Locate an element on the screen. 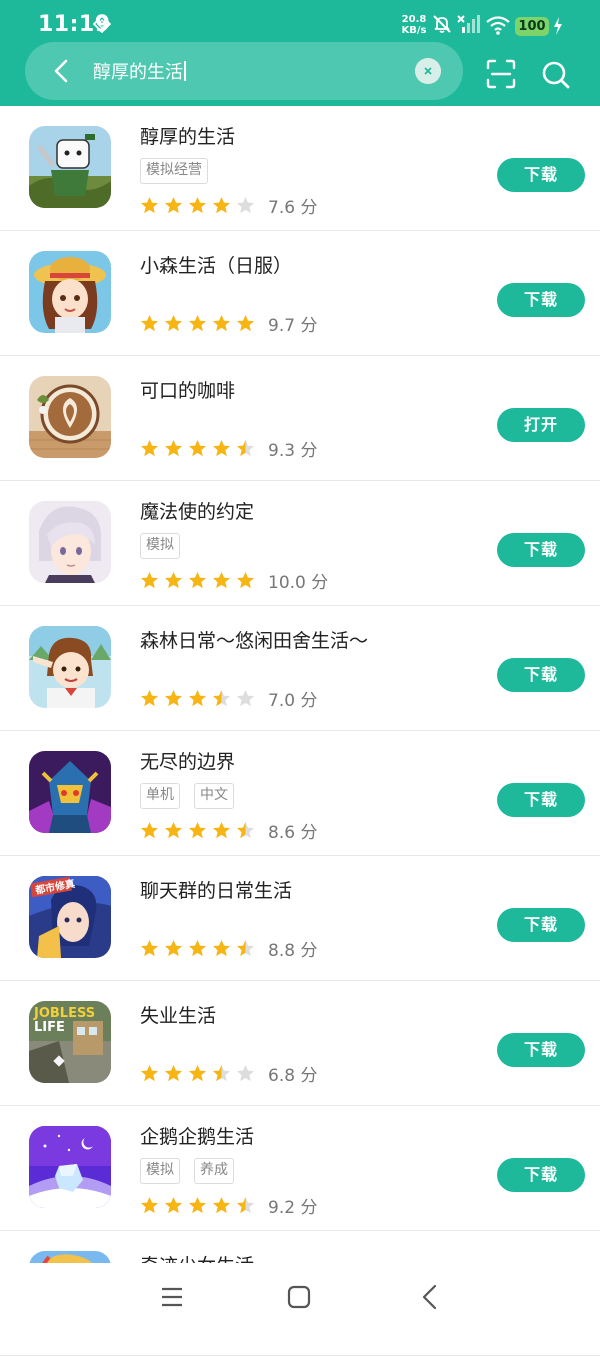  star-rating: 9.3 分 is located at coordinates (228, 448).